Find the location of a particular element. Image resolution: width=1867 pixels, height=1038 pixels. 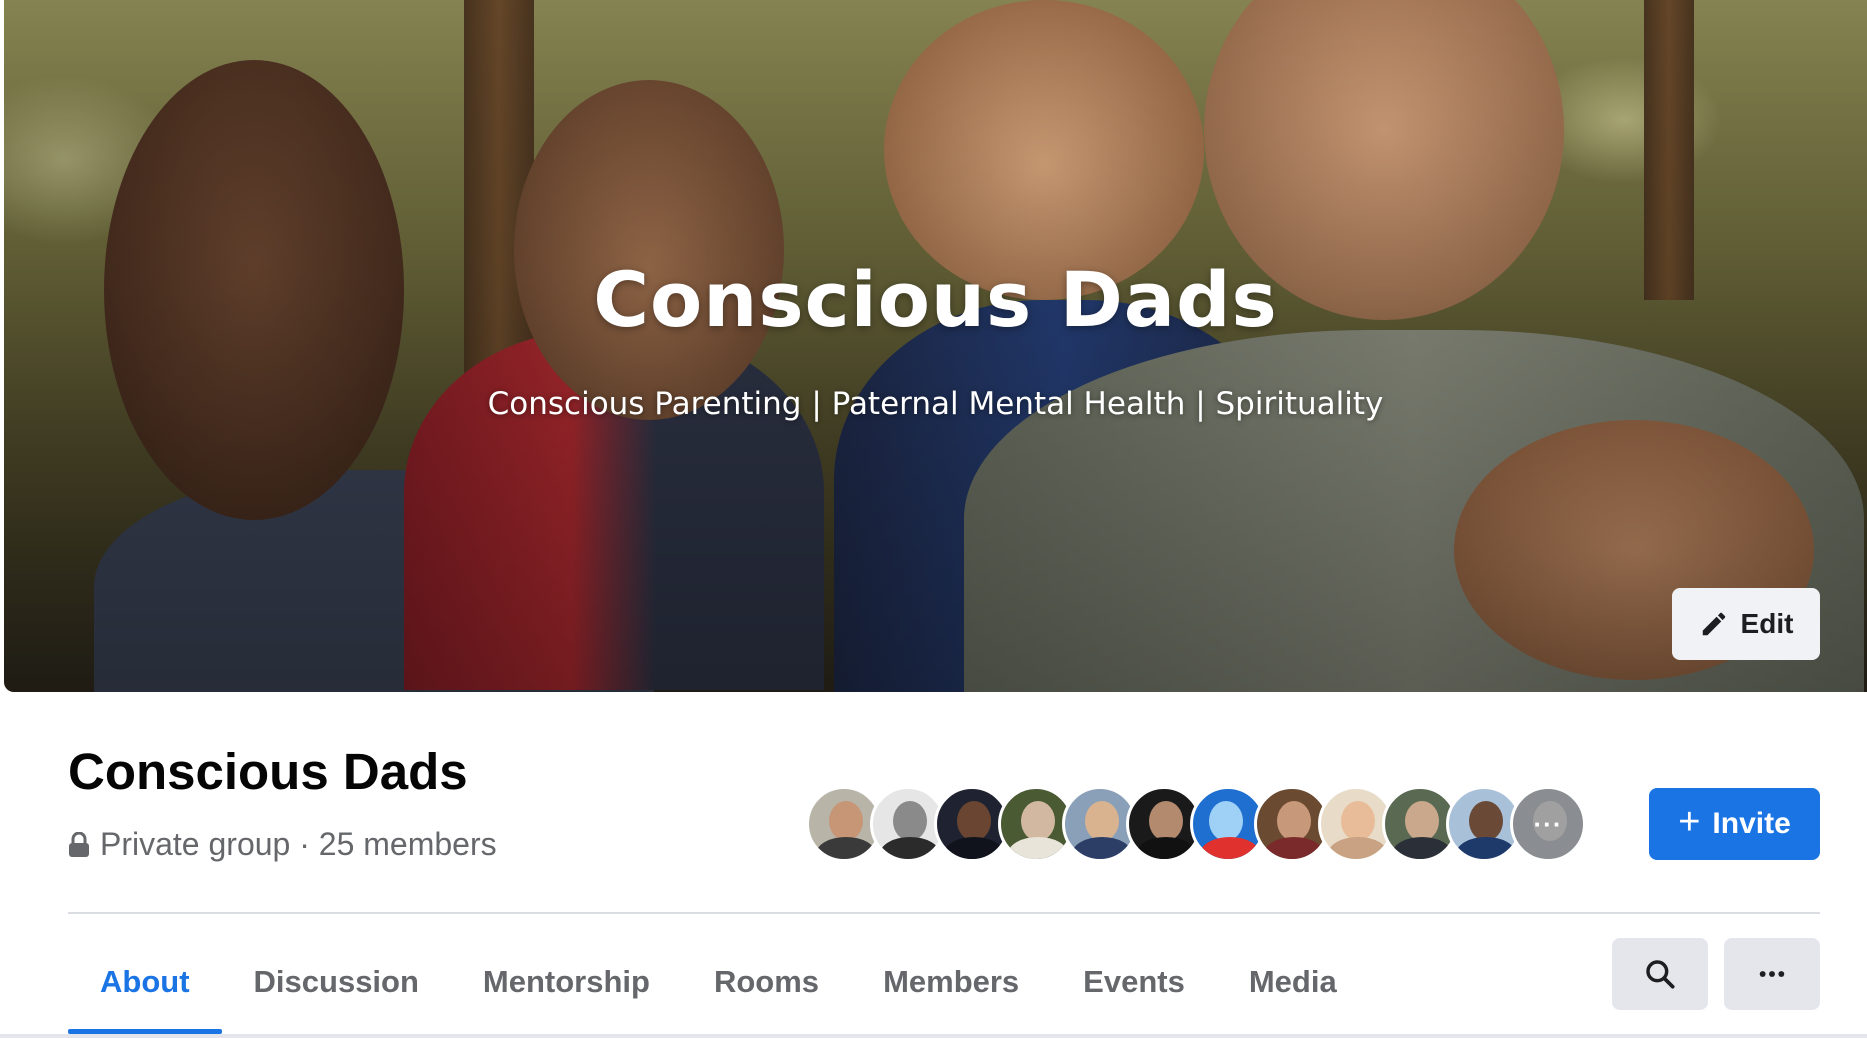

tab-events: Events is located at coordinates (1134, 982).